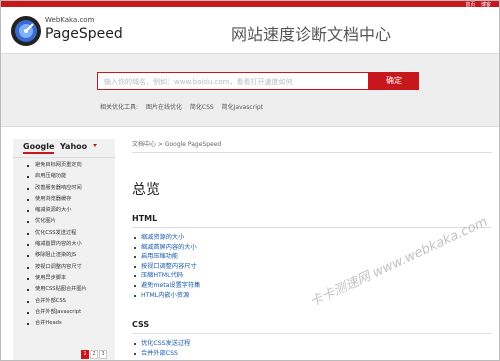 The width and height of the screenshot is (500, 361). I want to click on section-heading-css: CSS, so click(141, 324).